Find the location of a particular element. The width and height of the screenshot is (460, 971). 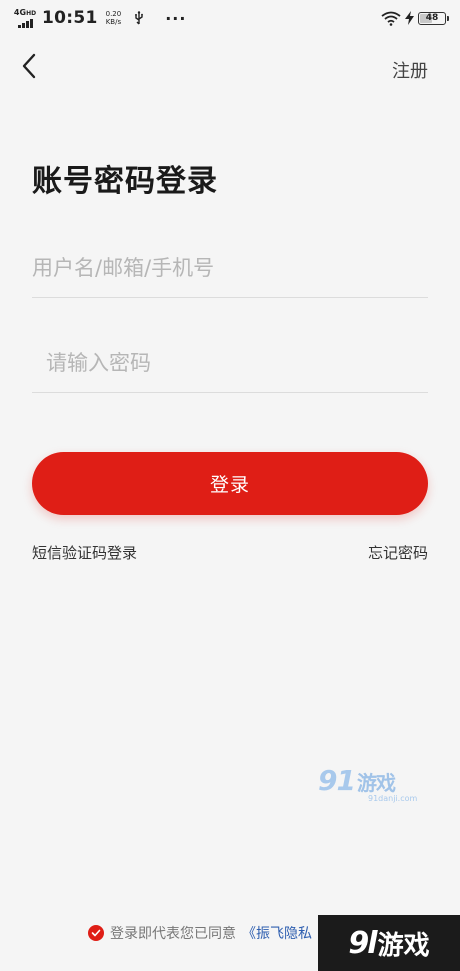

network-indicator: 4GHD is located at coordinates (25, 17).